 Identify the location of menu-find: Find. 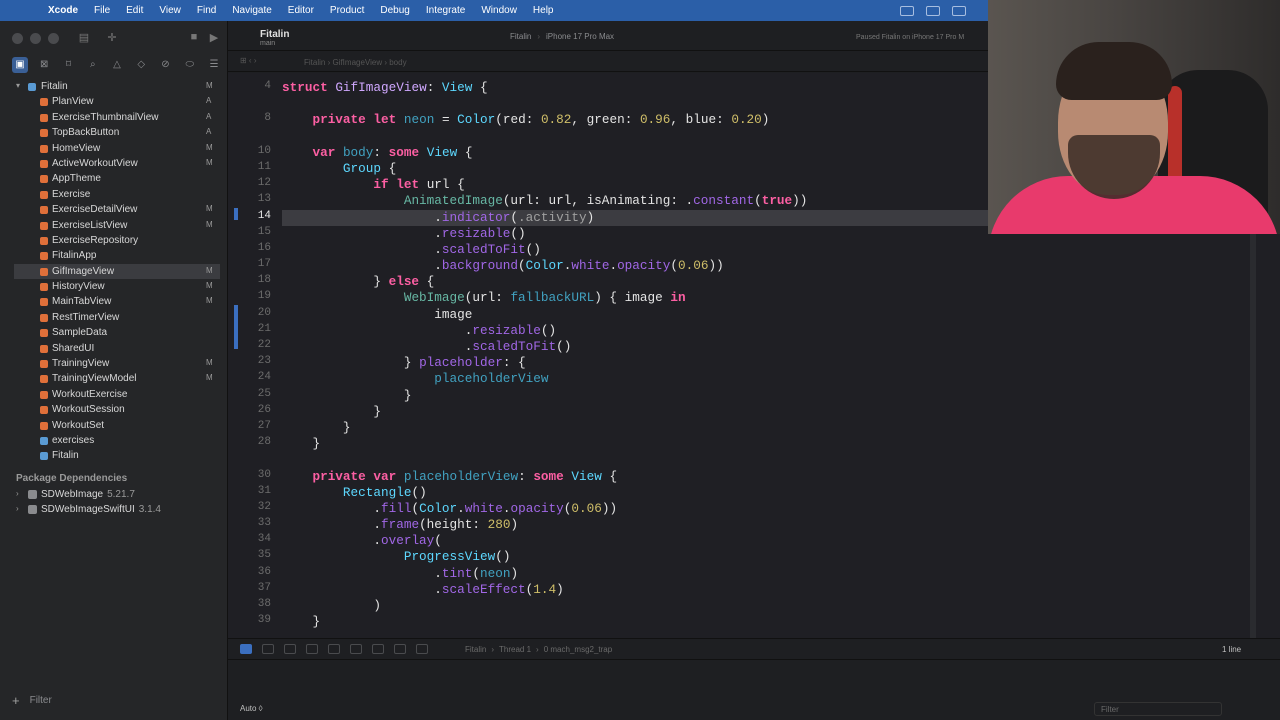
(206, 10).